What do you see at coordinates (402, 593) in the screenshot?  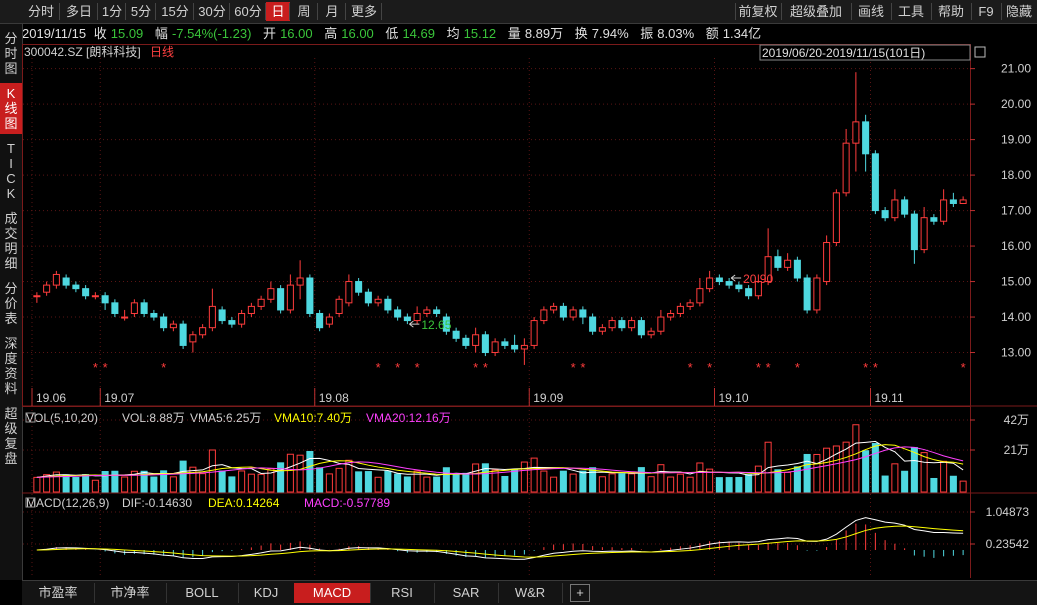 I see `tab-rsi: RSI` at bounding box center [402, 593].